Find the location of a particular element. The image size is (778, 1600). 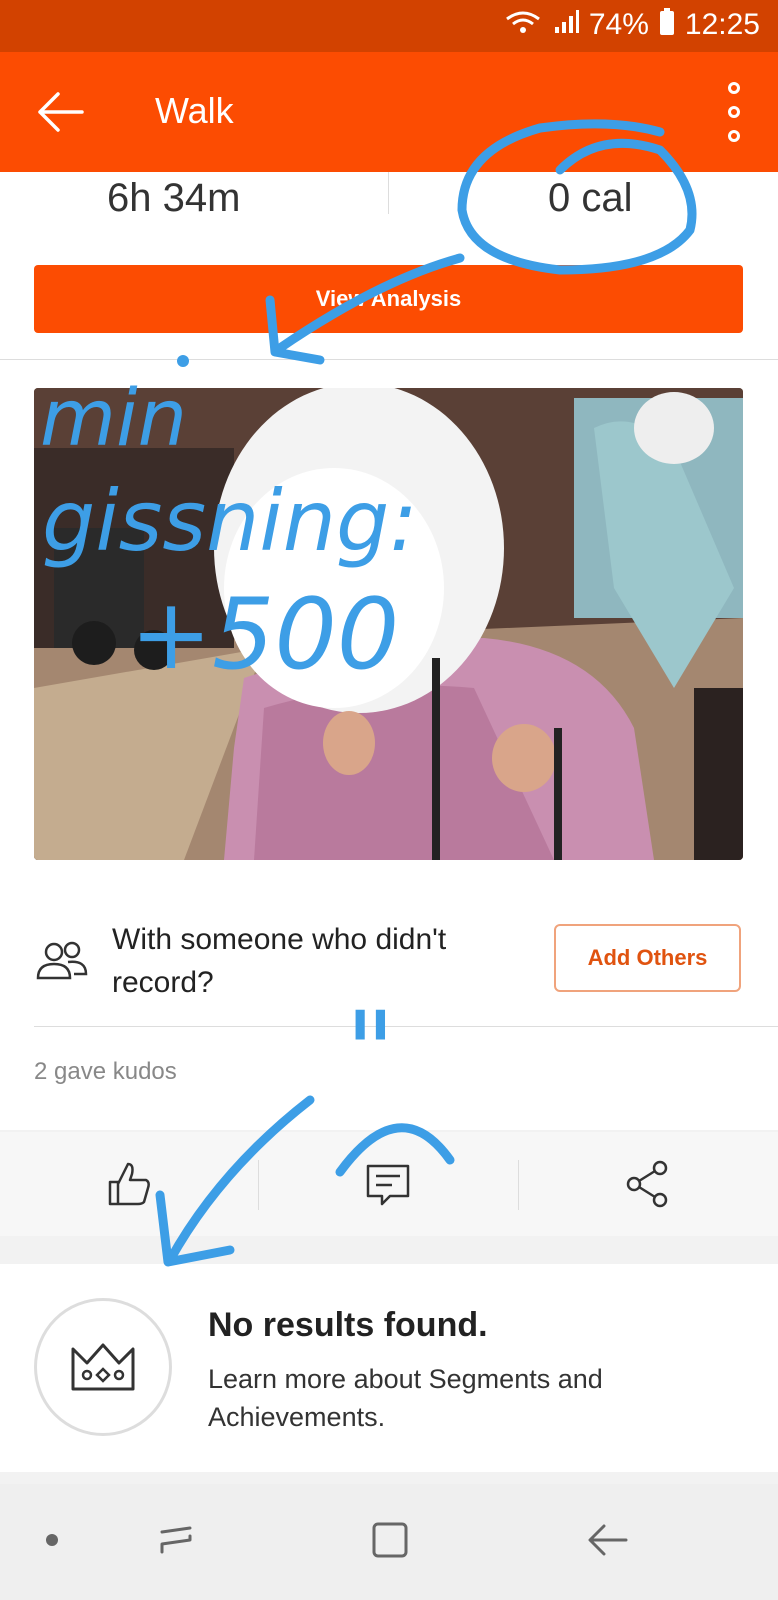

calories-value: 0 cal is located at coordinates (590, 198).